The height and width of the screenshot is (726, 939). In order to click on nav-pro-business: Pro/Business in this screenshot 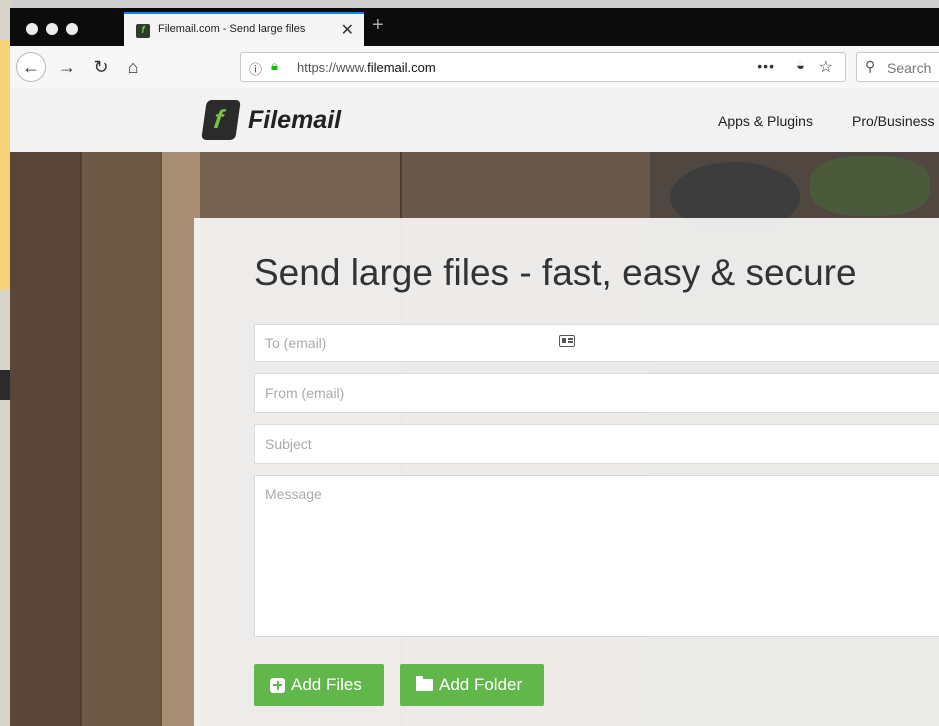, I will do `click(893, 121)`.